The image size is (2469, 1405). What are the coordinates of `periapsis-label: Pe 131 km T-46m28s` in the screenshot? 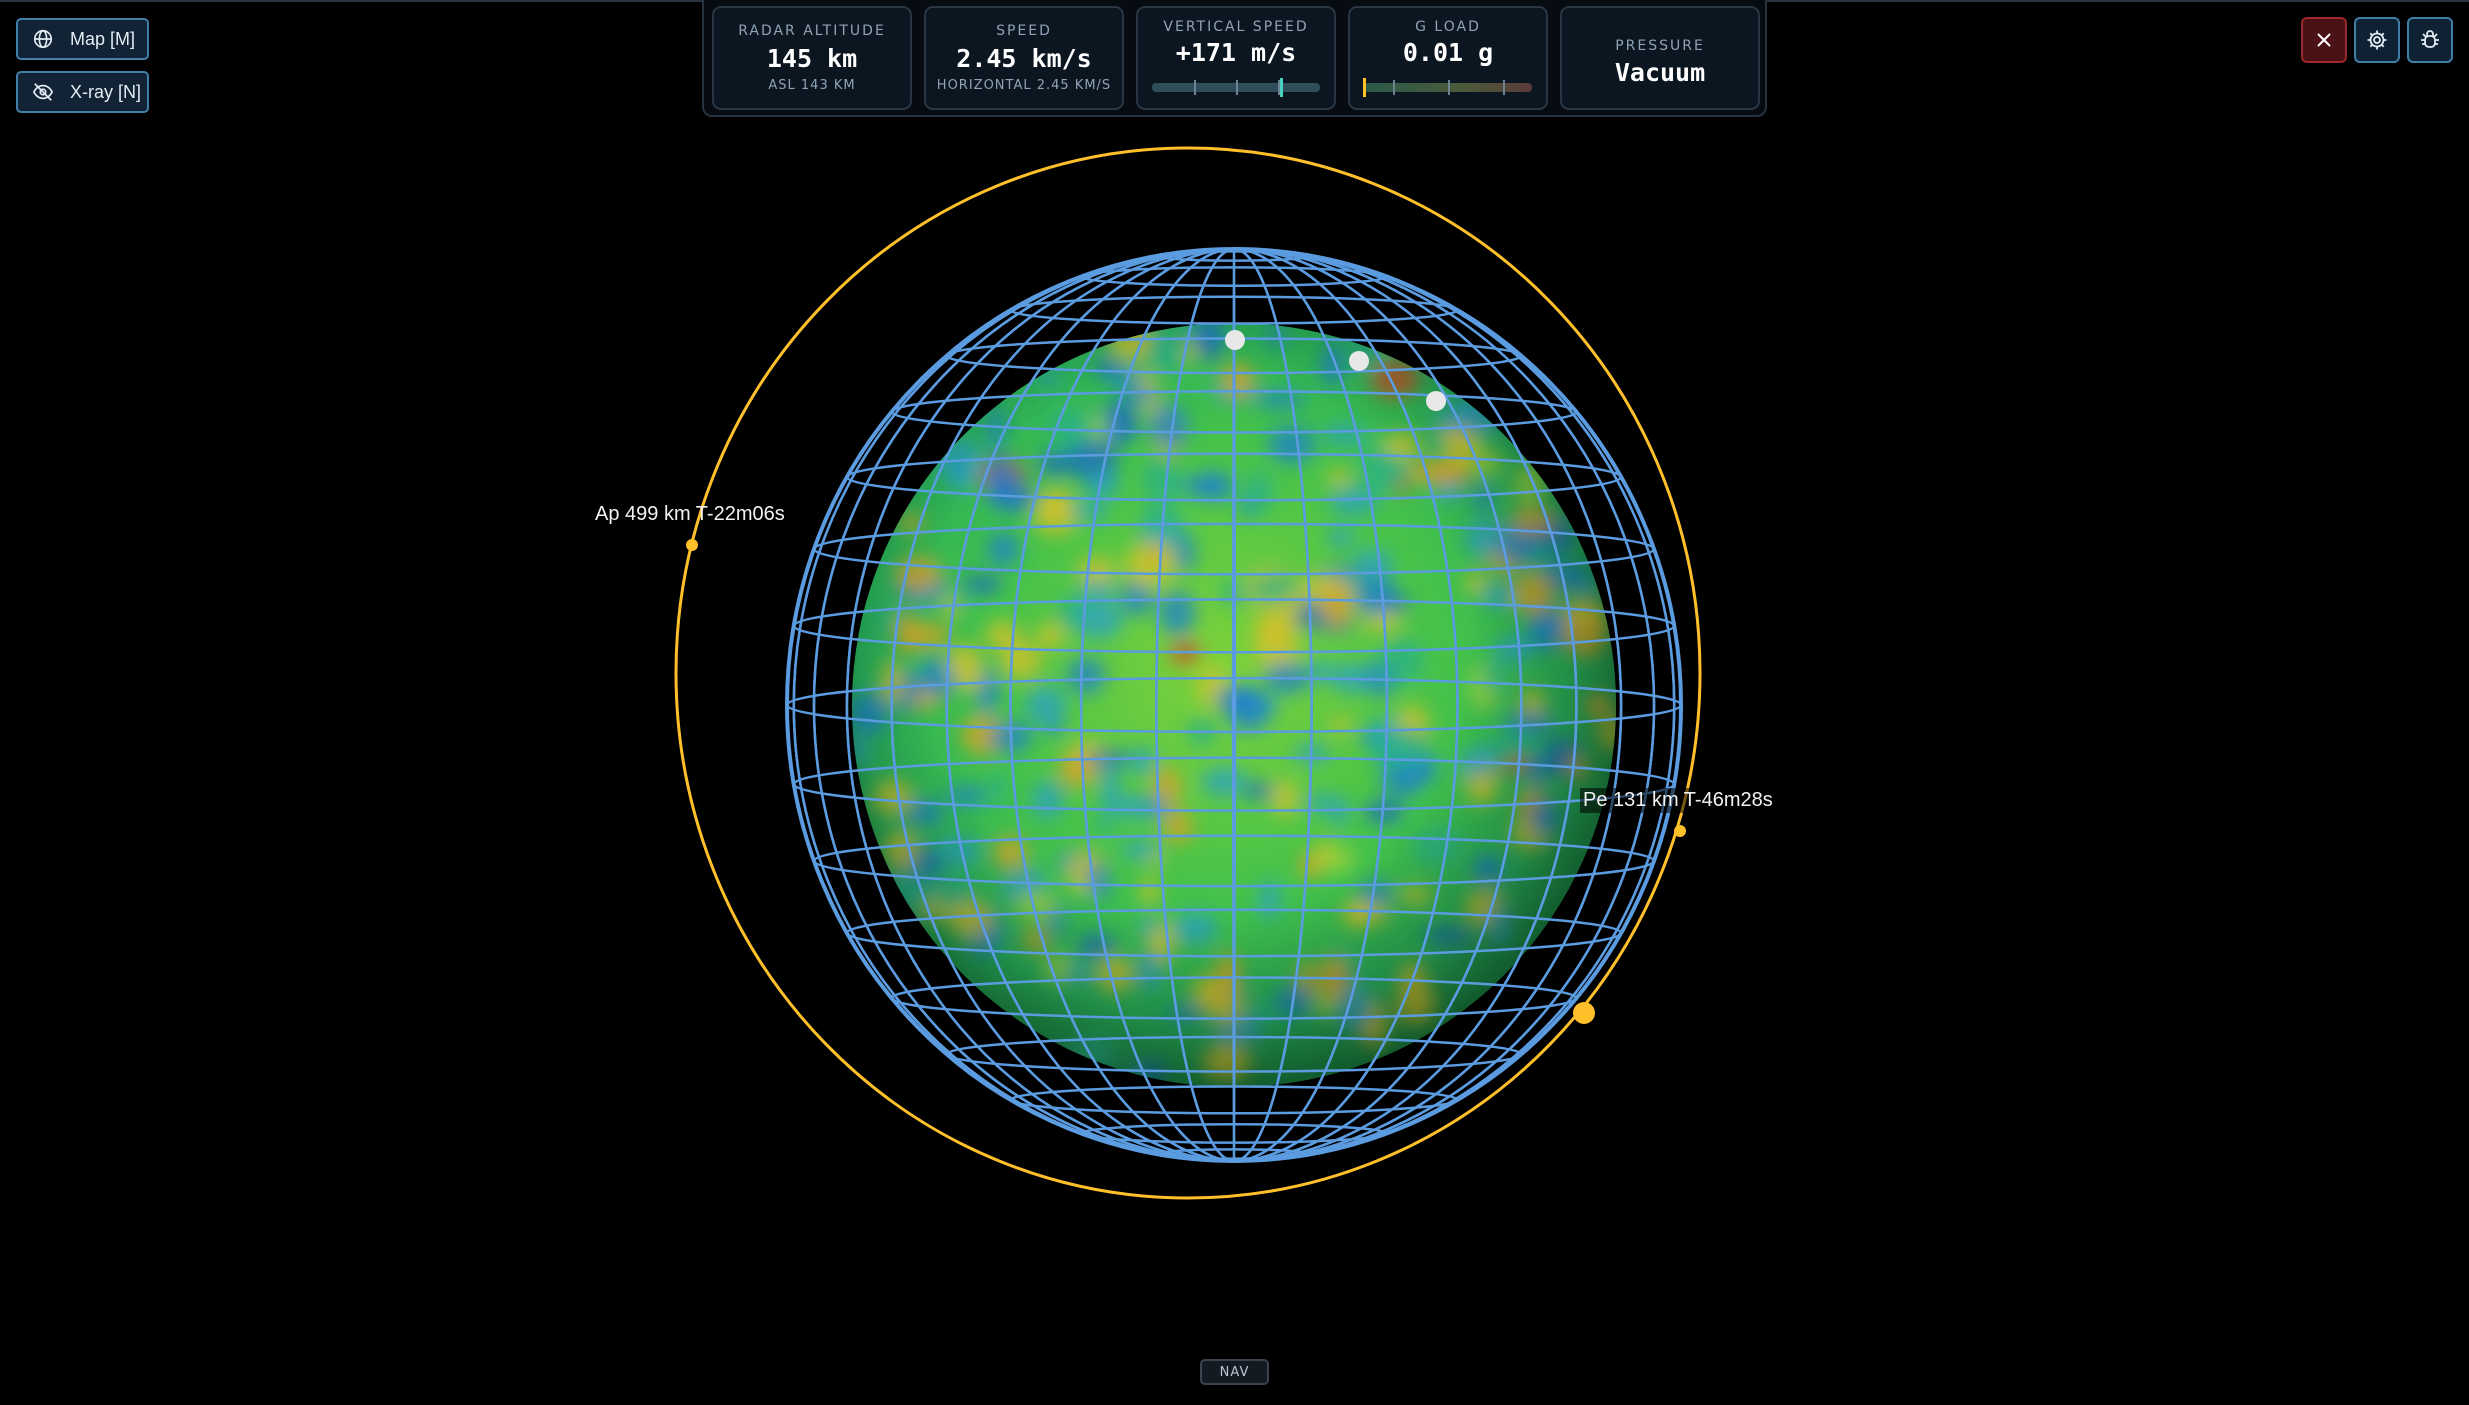 It's located at (1678, 800).